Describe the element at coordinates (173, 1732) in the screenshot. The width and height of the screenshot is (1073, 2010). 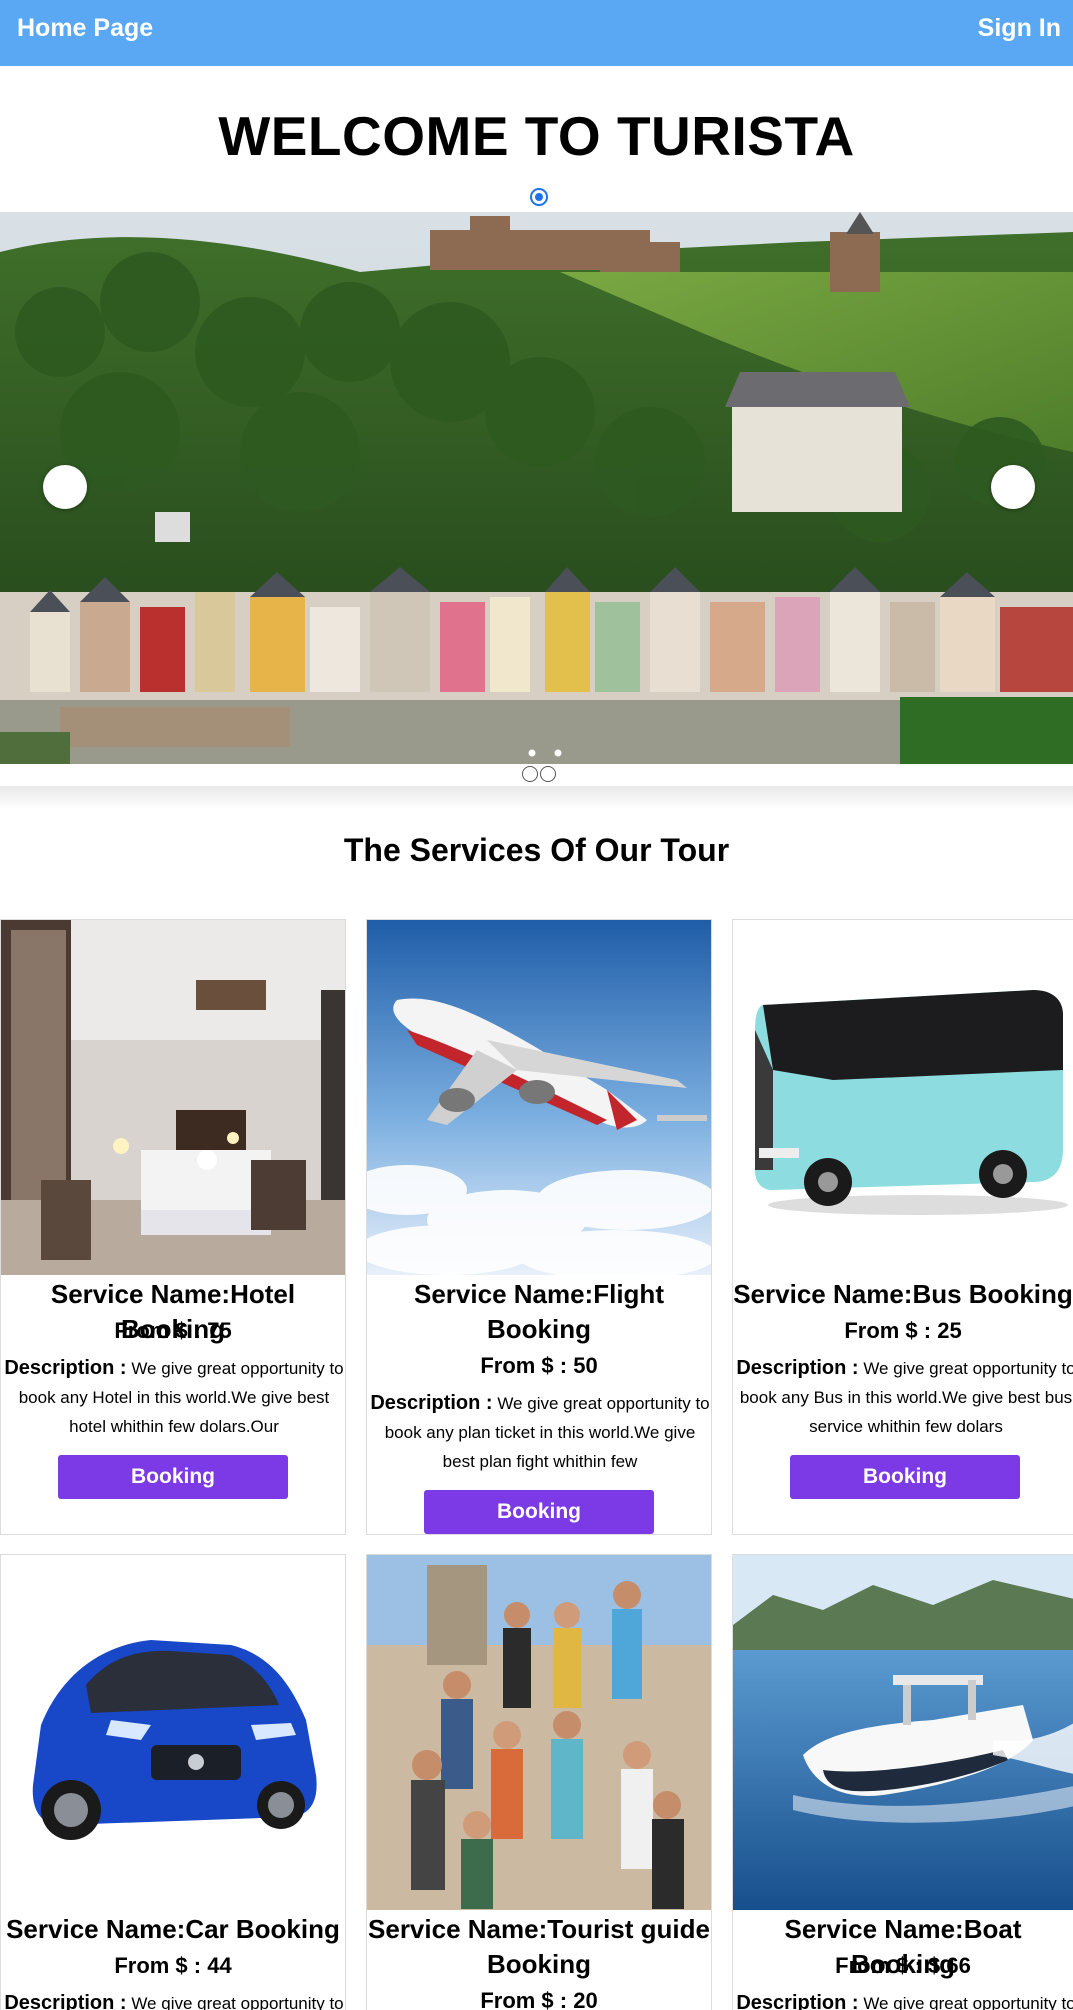
I see `car-image` at that location.